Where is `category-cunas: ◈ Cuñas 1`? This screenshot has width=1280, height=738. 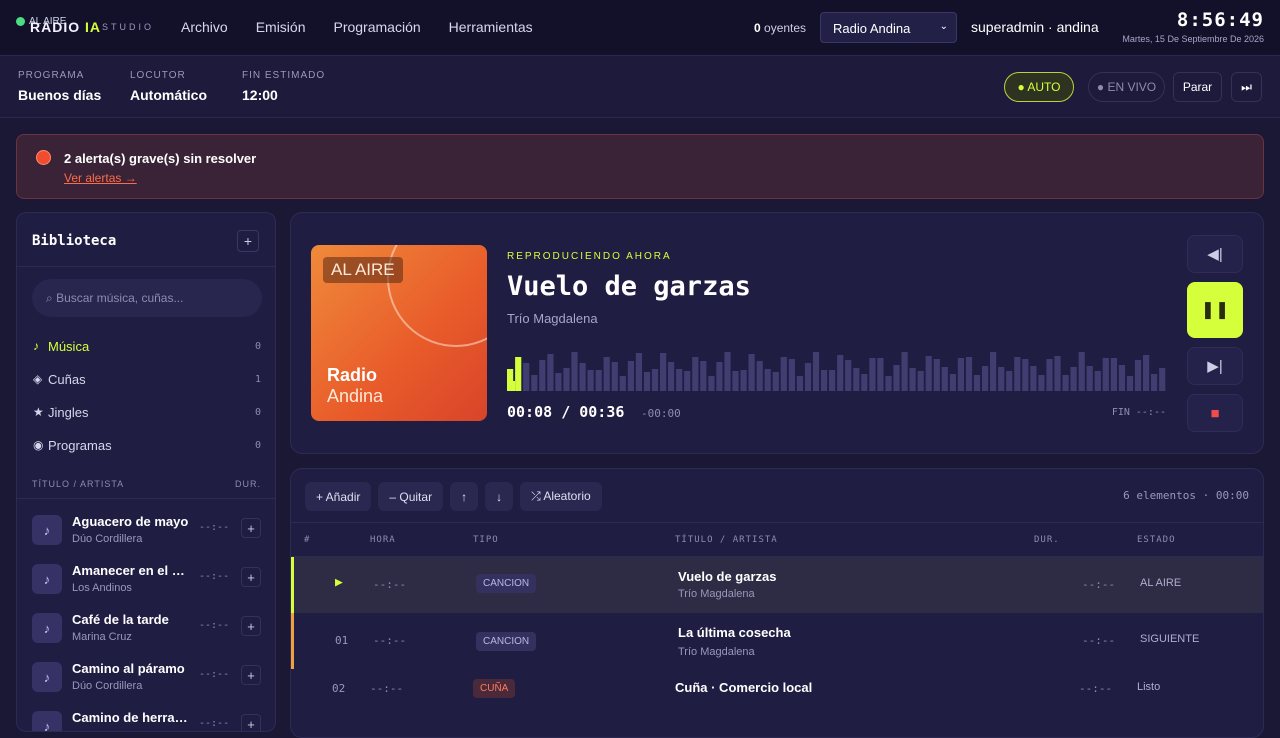 category-cunas: ◈ Cuñas 1 is located at coordinates (146, 382).